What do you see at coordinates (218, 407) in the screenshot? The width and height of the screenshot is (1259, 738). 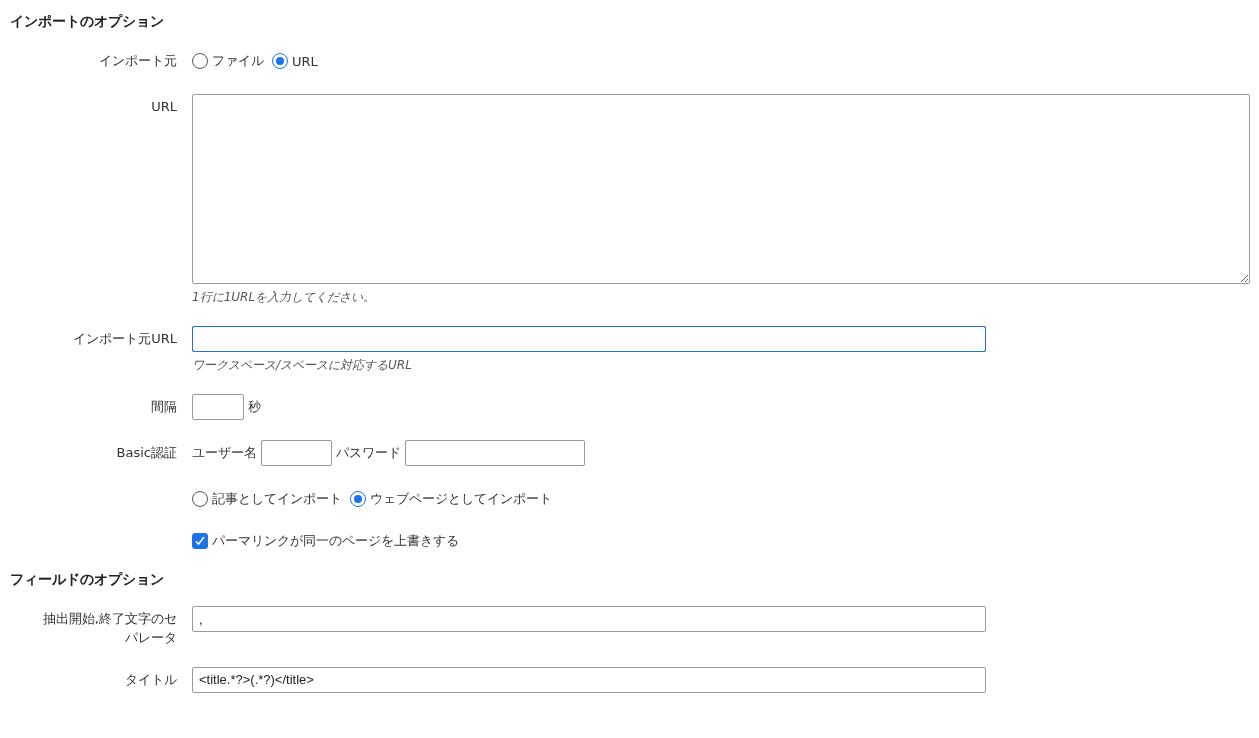 I see `interval-field` at bounding box center [218, 407].